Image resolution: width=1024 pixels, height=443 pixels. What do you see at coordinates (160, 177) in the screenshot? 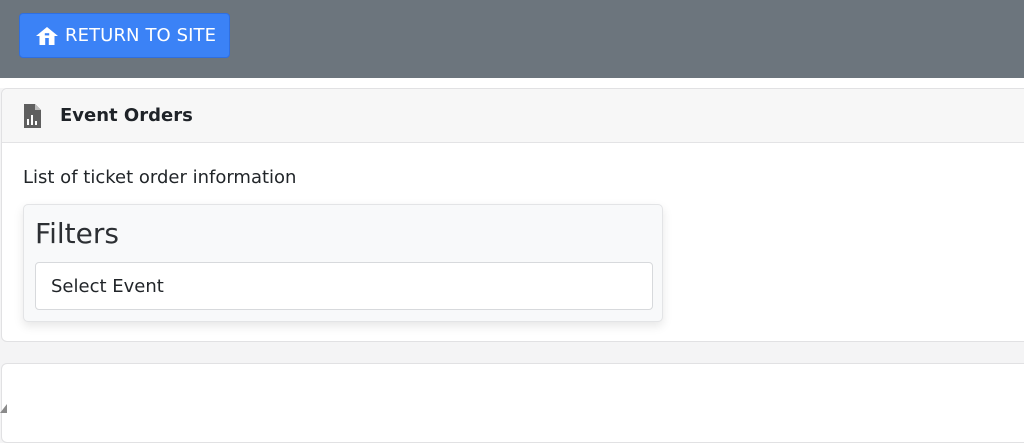
I see `description-text: List of ticket order information` at bounding box center [160, 177].